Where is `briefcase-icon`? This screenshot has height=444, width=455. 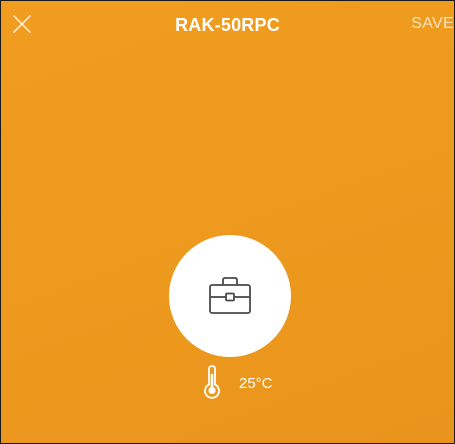
briefcase-icon is located at coordinates (230, 295).